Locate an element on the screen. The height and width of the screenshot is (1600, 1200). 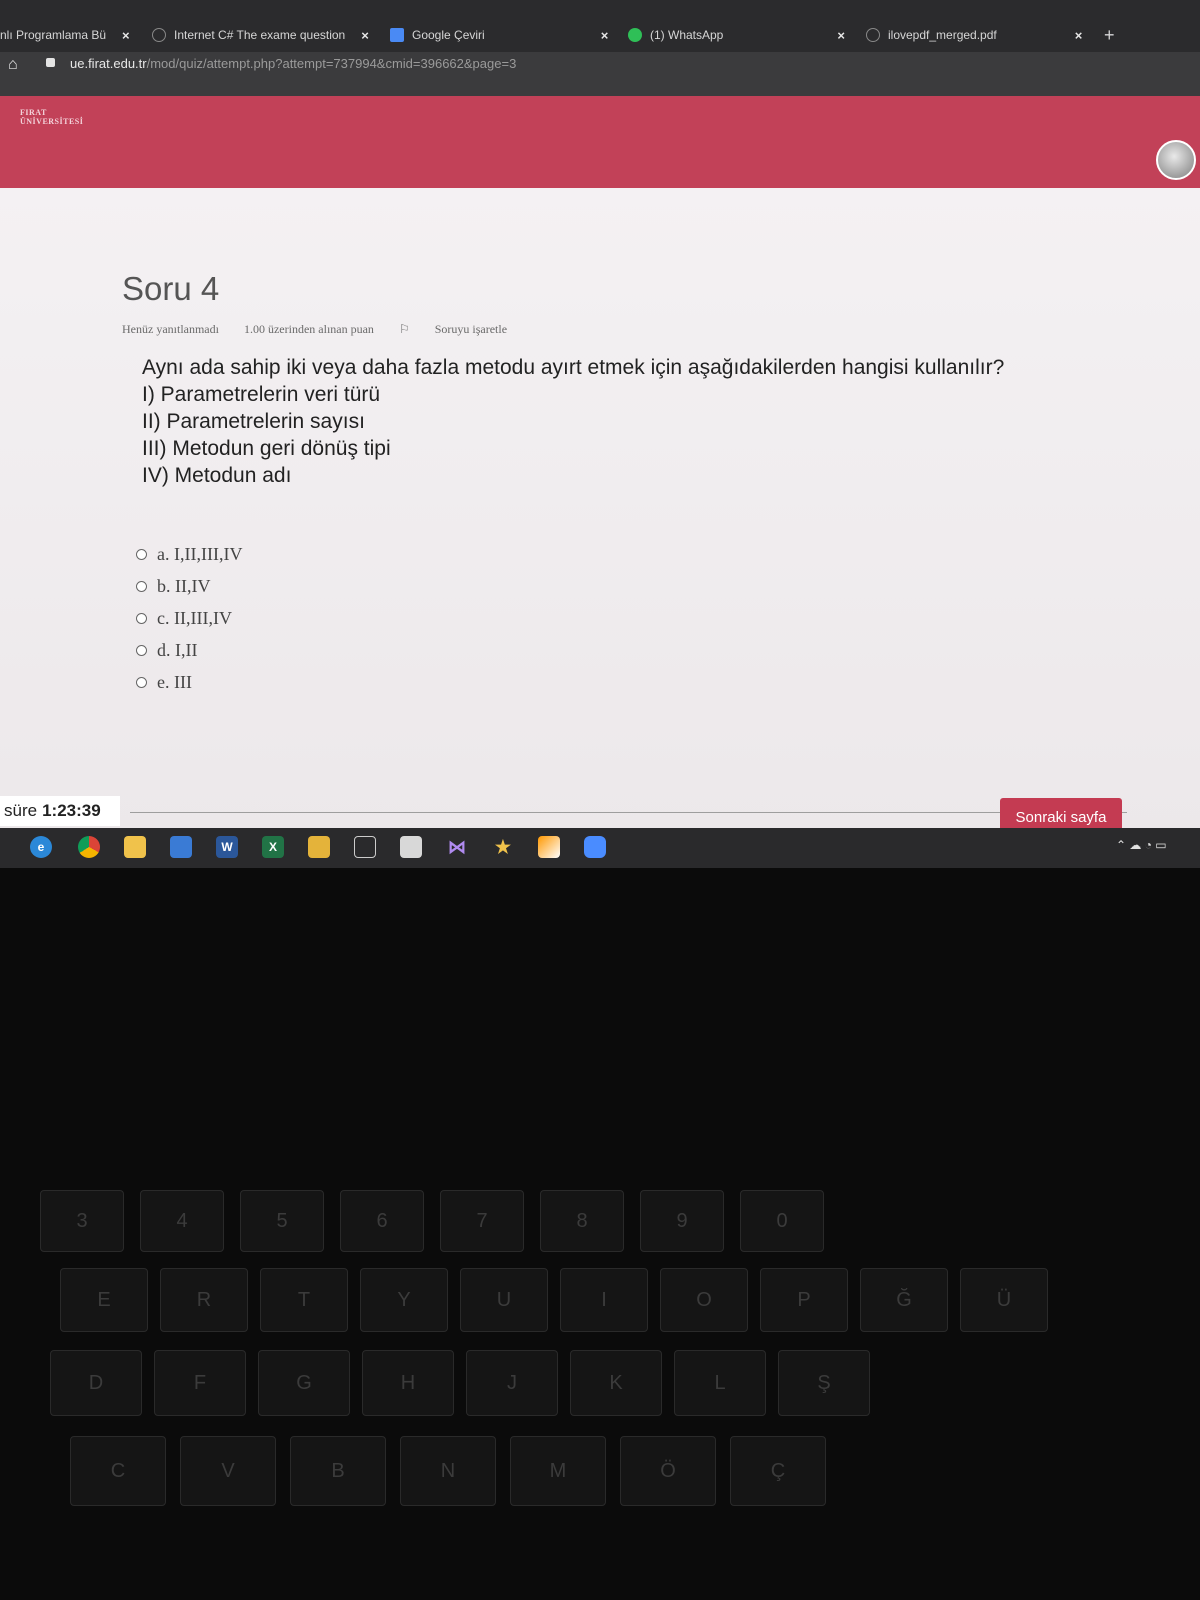
tab-ilovepdf: ilovepdf_merged.pdf × is located at coordinates (974, 35).